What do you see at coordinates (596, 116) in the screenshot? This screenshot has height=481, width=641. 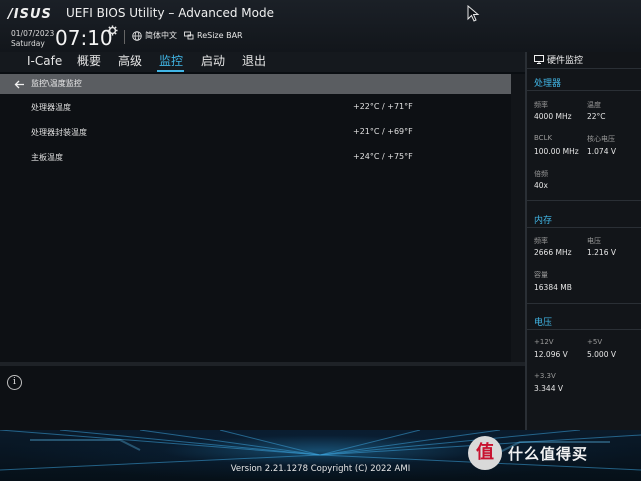 I see `cpu-temp-monitor-value: 22°C` at bounding box center [596, 116].